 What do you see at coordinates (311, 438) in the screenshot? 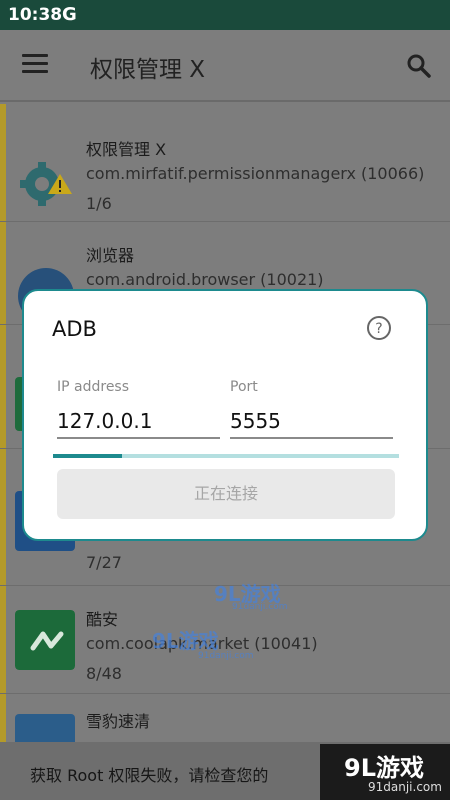
I see `port-underline` at bounding box center [311, 438].